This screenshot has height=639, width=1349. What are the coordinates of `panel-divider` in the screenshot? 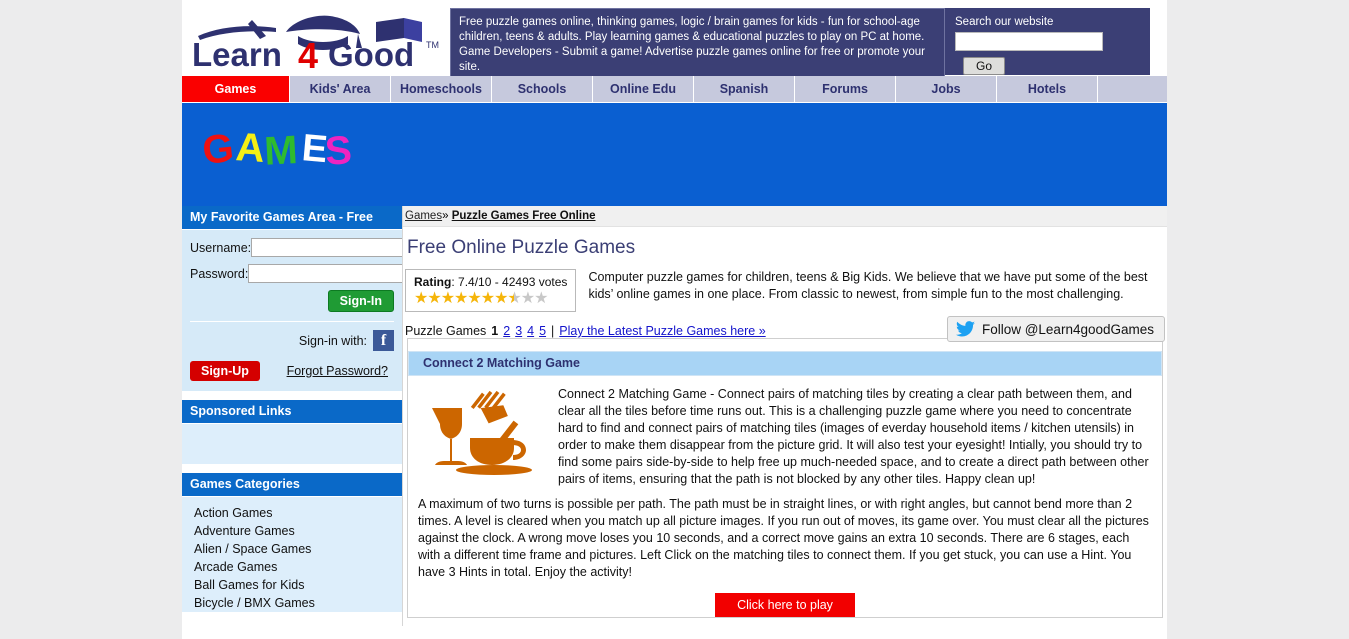 It's located at (292, 321).